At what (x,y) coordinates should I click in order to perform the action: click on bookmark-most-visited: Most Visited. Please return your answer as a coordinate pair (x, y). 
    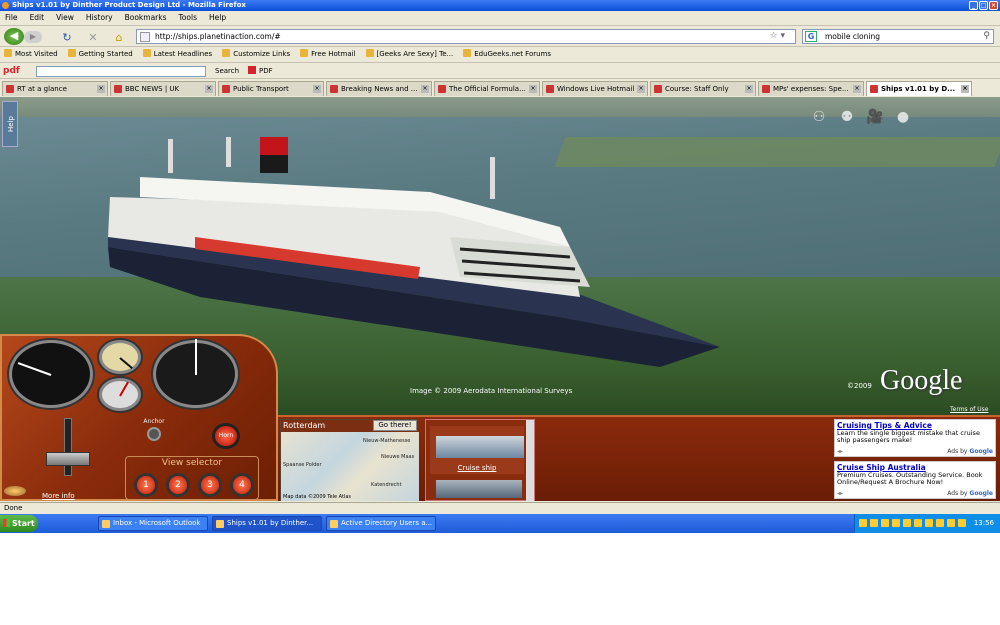
    Looking at the image, I should click on (31, 54).